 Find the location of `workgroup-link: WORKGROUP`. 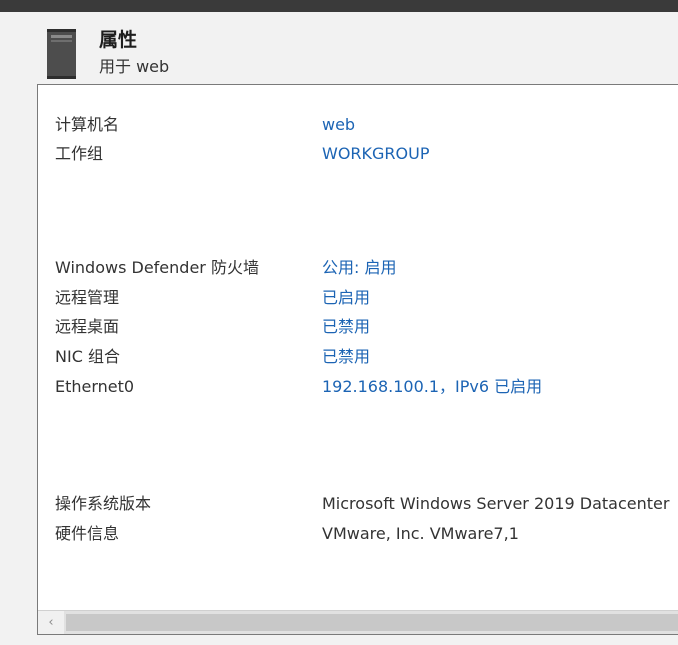

workgroup-link: WORKGROUP is located at coordinates (376, 154).